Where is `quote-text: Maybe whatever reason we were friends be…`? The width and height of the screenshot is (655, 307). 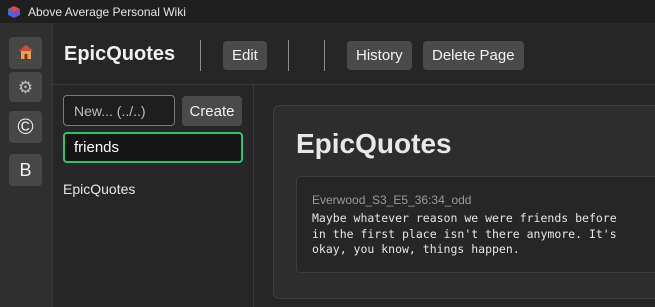
quote-text: Maybe whatever reason we were friends be… is located at coordinates (464, 233).